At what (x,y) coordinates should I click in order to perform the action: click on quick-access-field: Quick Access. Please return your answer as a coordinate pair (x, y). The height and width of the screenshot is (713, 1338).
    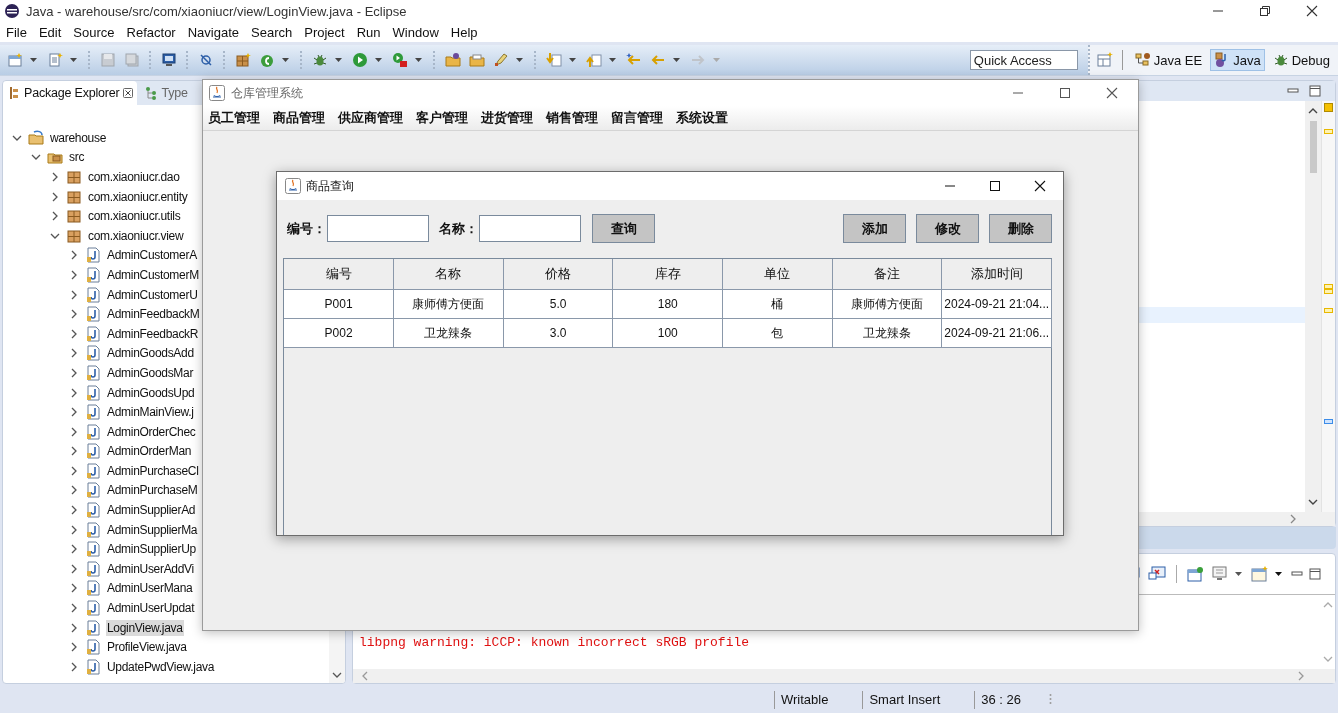
    Looking at the image, I should click on (1023, 60).